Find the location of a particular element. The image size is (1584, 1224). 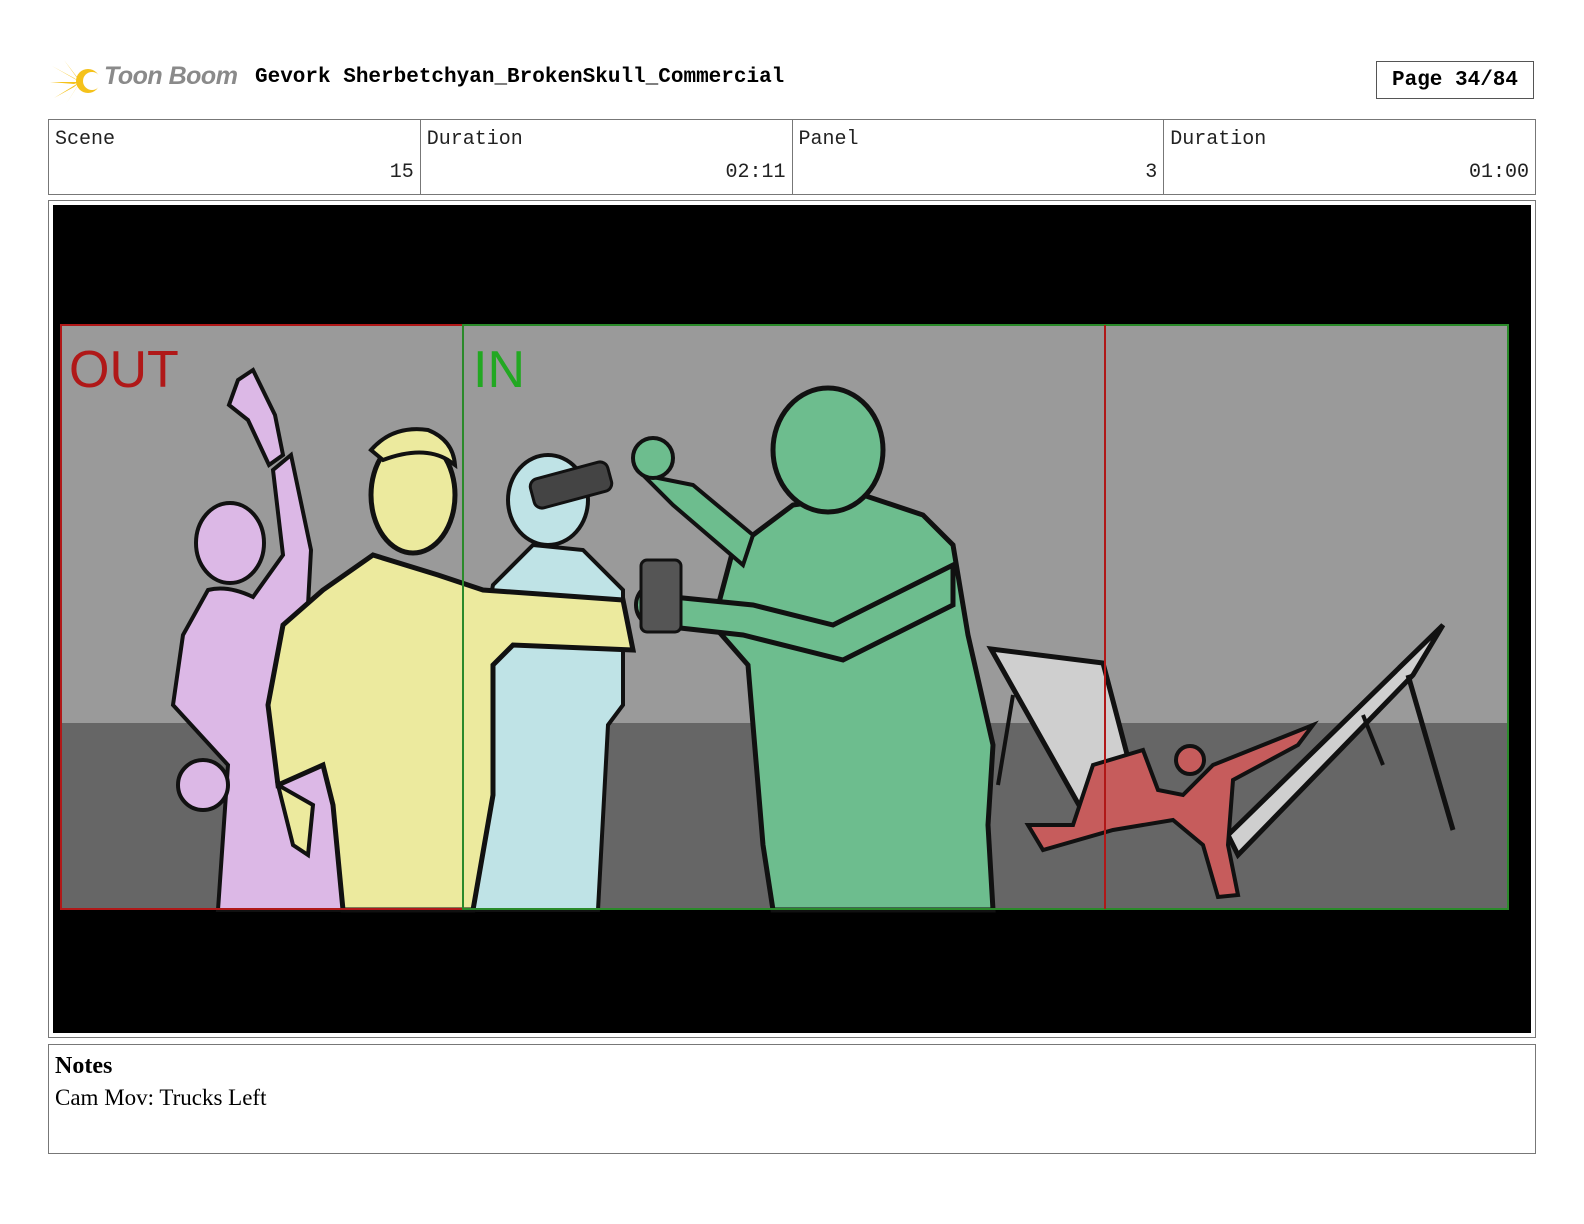

notes-title: Notes is located at coordinates (84, 1066).